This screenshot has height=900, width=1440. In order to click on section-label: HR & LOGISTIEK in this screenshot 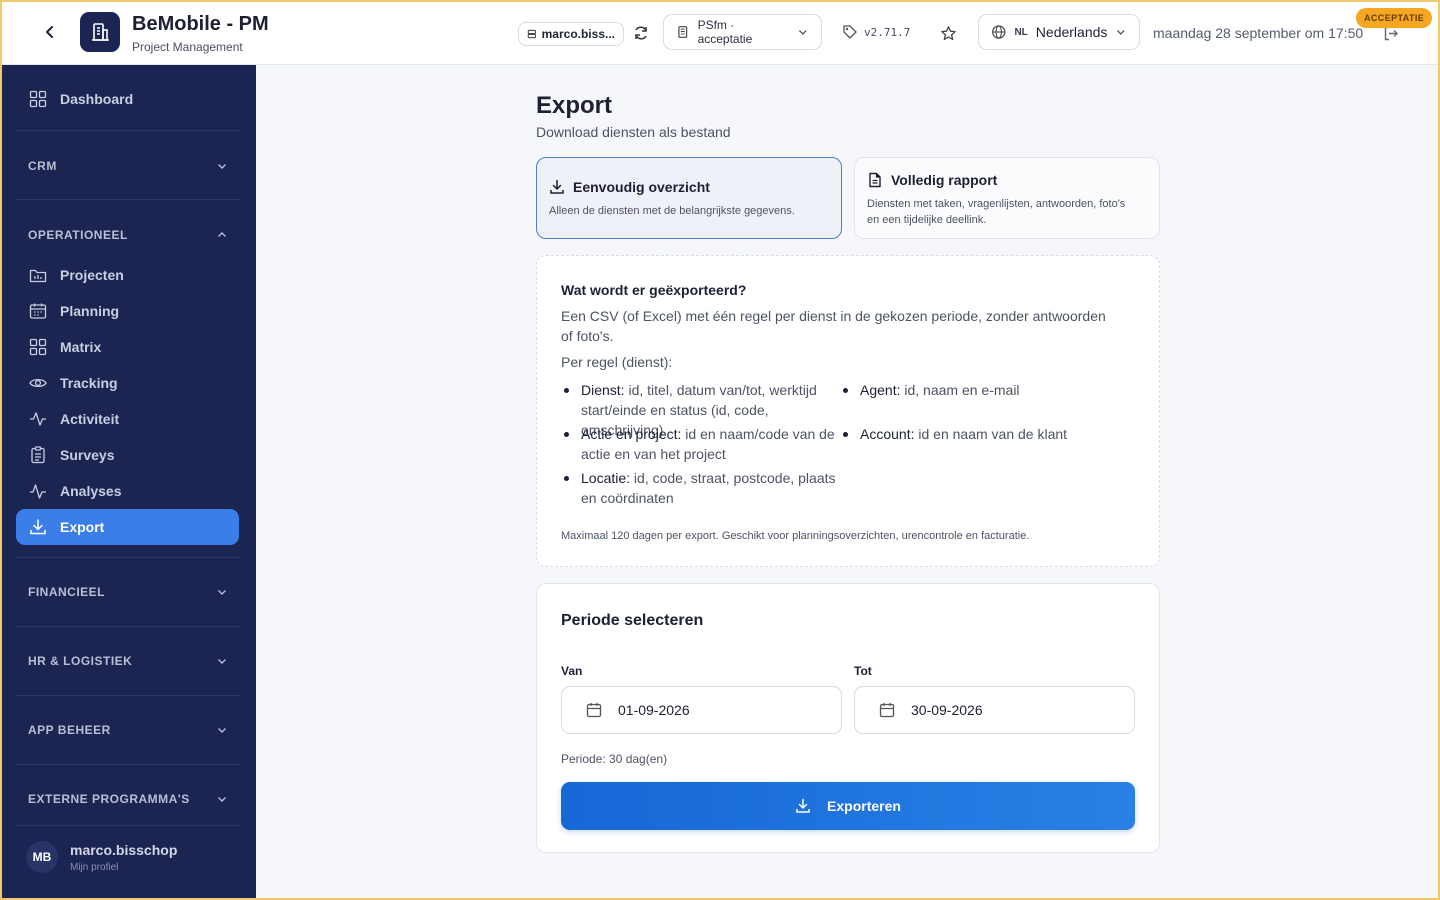, I will do `click(80, 661)`.